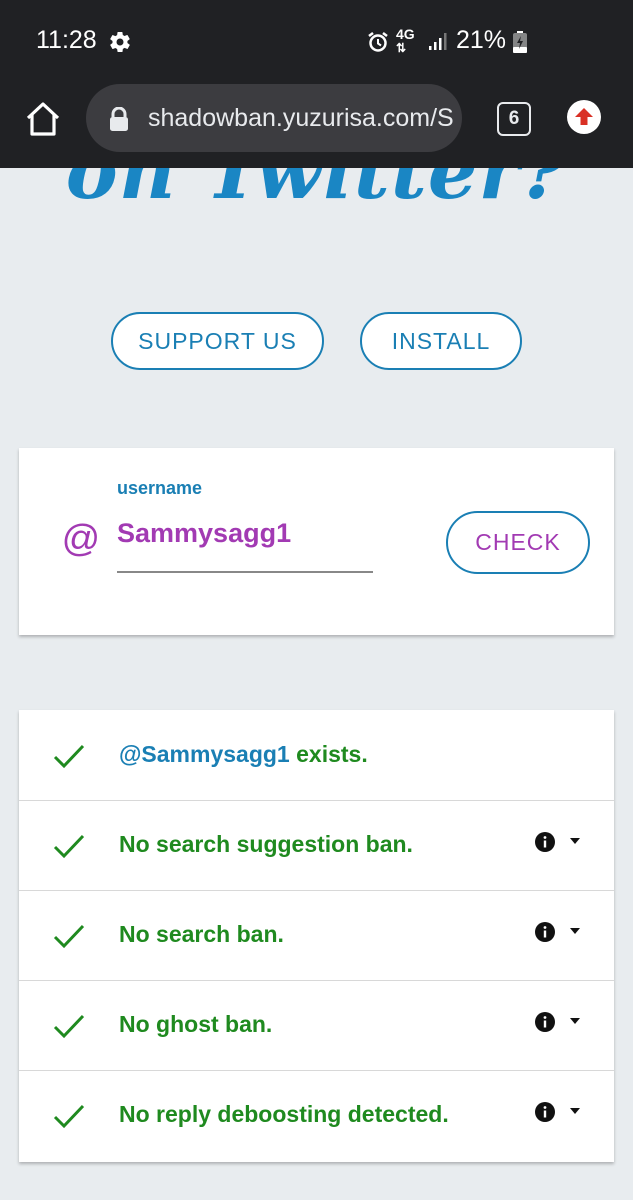  What do you see at coordinates (405, 34) in the screenshot?
I see `network-type-label: 4G` at bounding box center [405, 34].